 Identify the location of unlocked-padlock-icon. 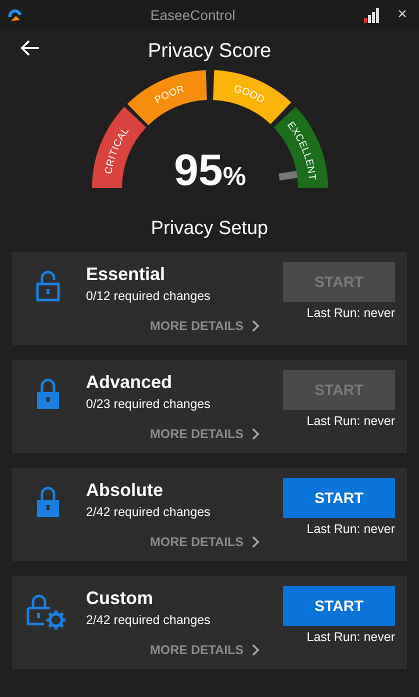
(48, 286).